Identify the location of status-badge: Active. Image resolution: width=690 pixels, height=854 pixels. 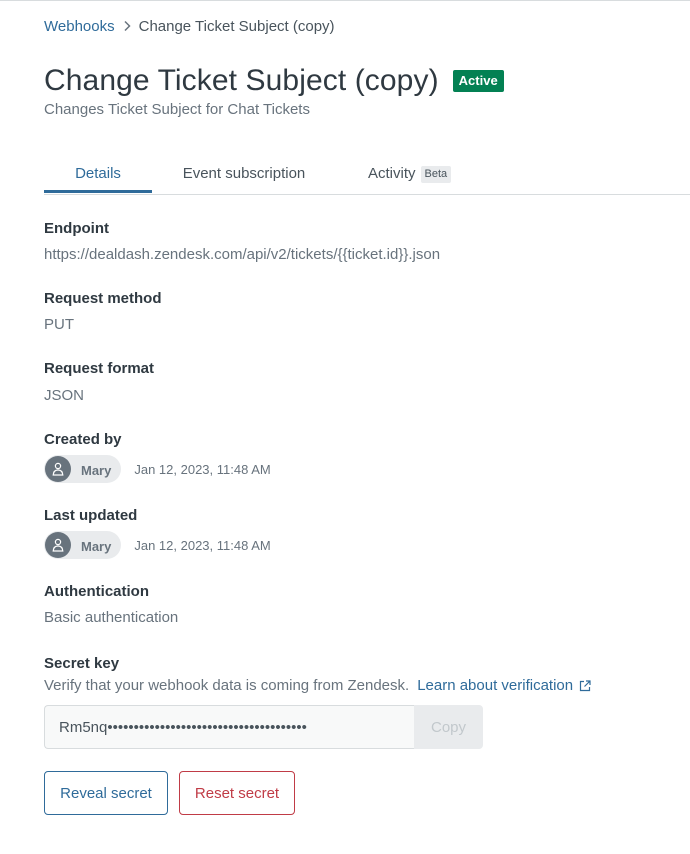
(478, 81).